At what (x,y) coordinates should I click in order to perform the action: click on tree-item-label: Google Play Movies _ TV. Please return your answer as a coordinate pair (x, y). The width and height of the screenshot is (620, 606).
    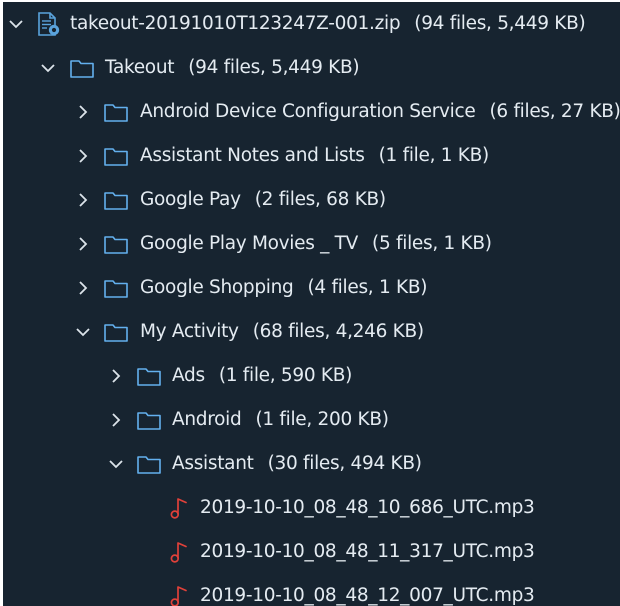
    Looking at the image, I should click on (249, 243).